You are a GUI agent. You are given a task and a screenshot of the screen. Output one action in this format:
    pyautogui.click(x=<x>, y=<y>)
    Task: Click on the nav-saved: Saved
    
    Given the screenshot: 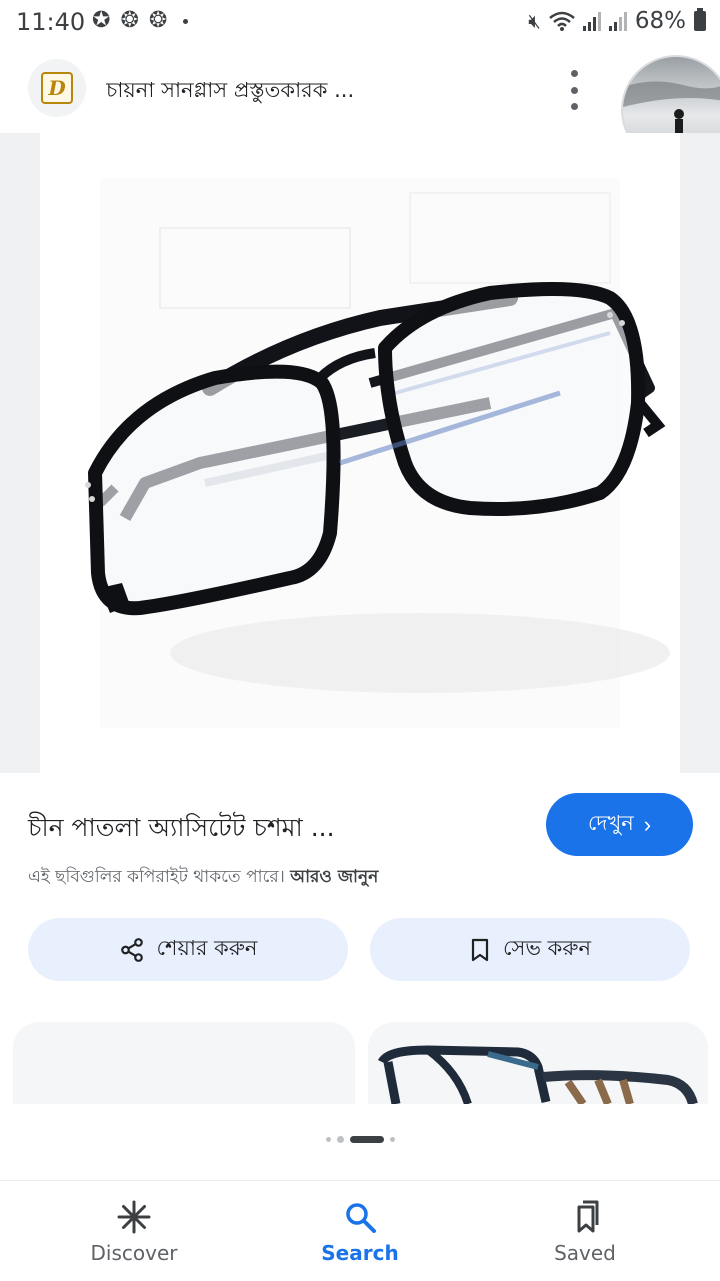 What is the action you would take?
    pyautogui.click(x=585, y=1232)
    